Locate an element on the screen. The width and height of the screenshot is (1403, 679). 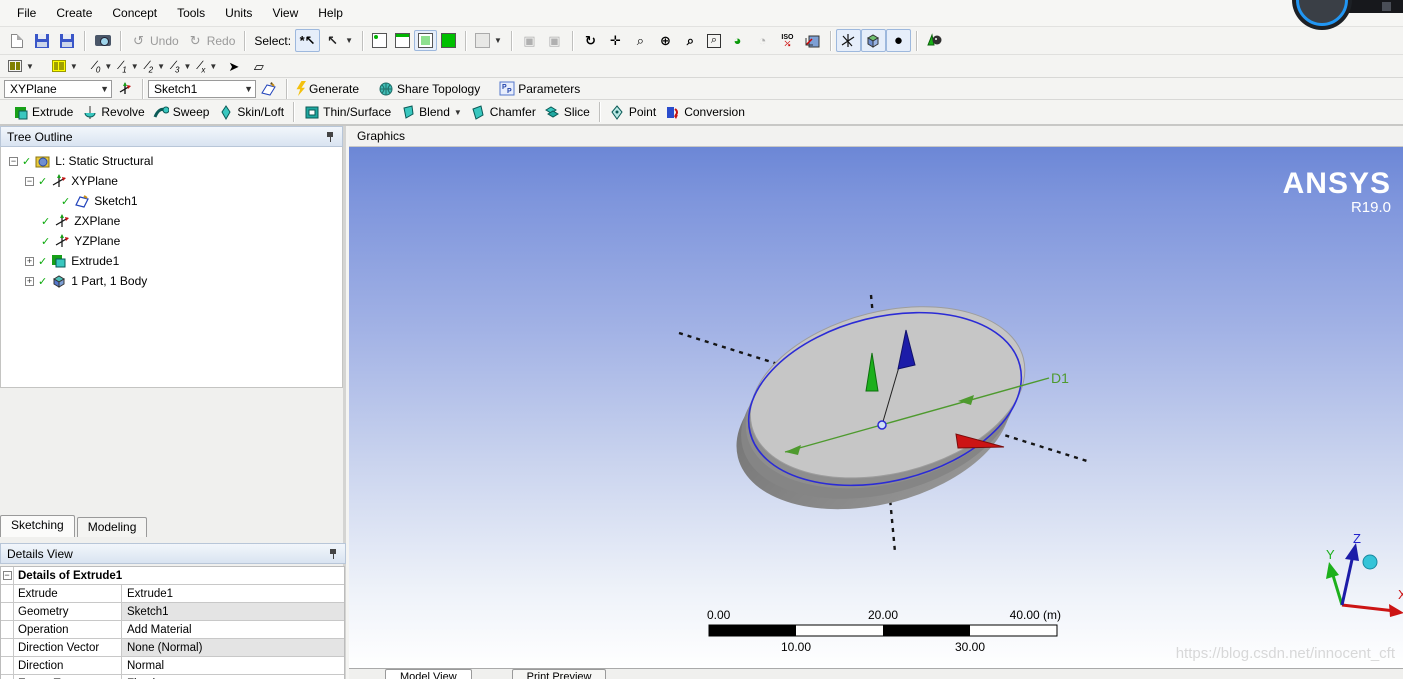
line-style-3-dropdown: ∕3 ▼ is located at coordinates (182, 66).